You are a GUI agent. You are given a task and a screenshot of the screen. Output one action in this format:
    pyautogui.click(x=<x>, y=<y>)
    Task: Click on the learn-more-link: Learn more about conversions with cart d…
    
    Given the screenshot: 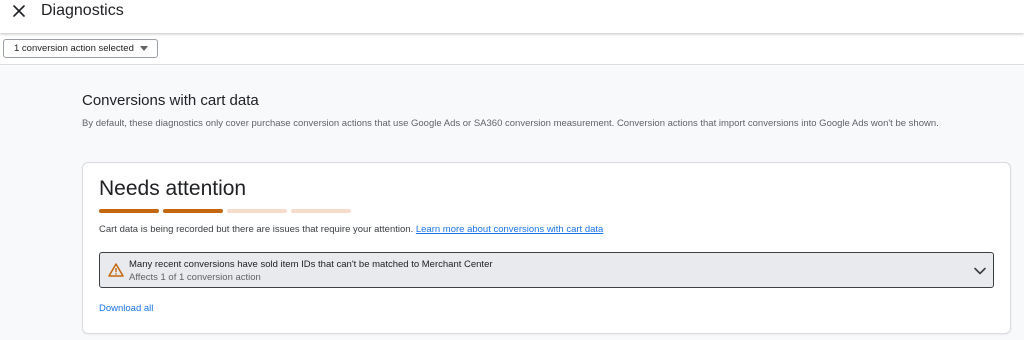 What is the action you would take?
    pyautogui.click(x=509, y=229)
    